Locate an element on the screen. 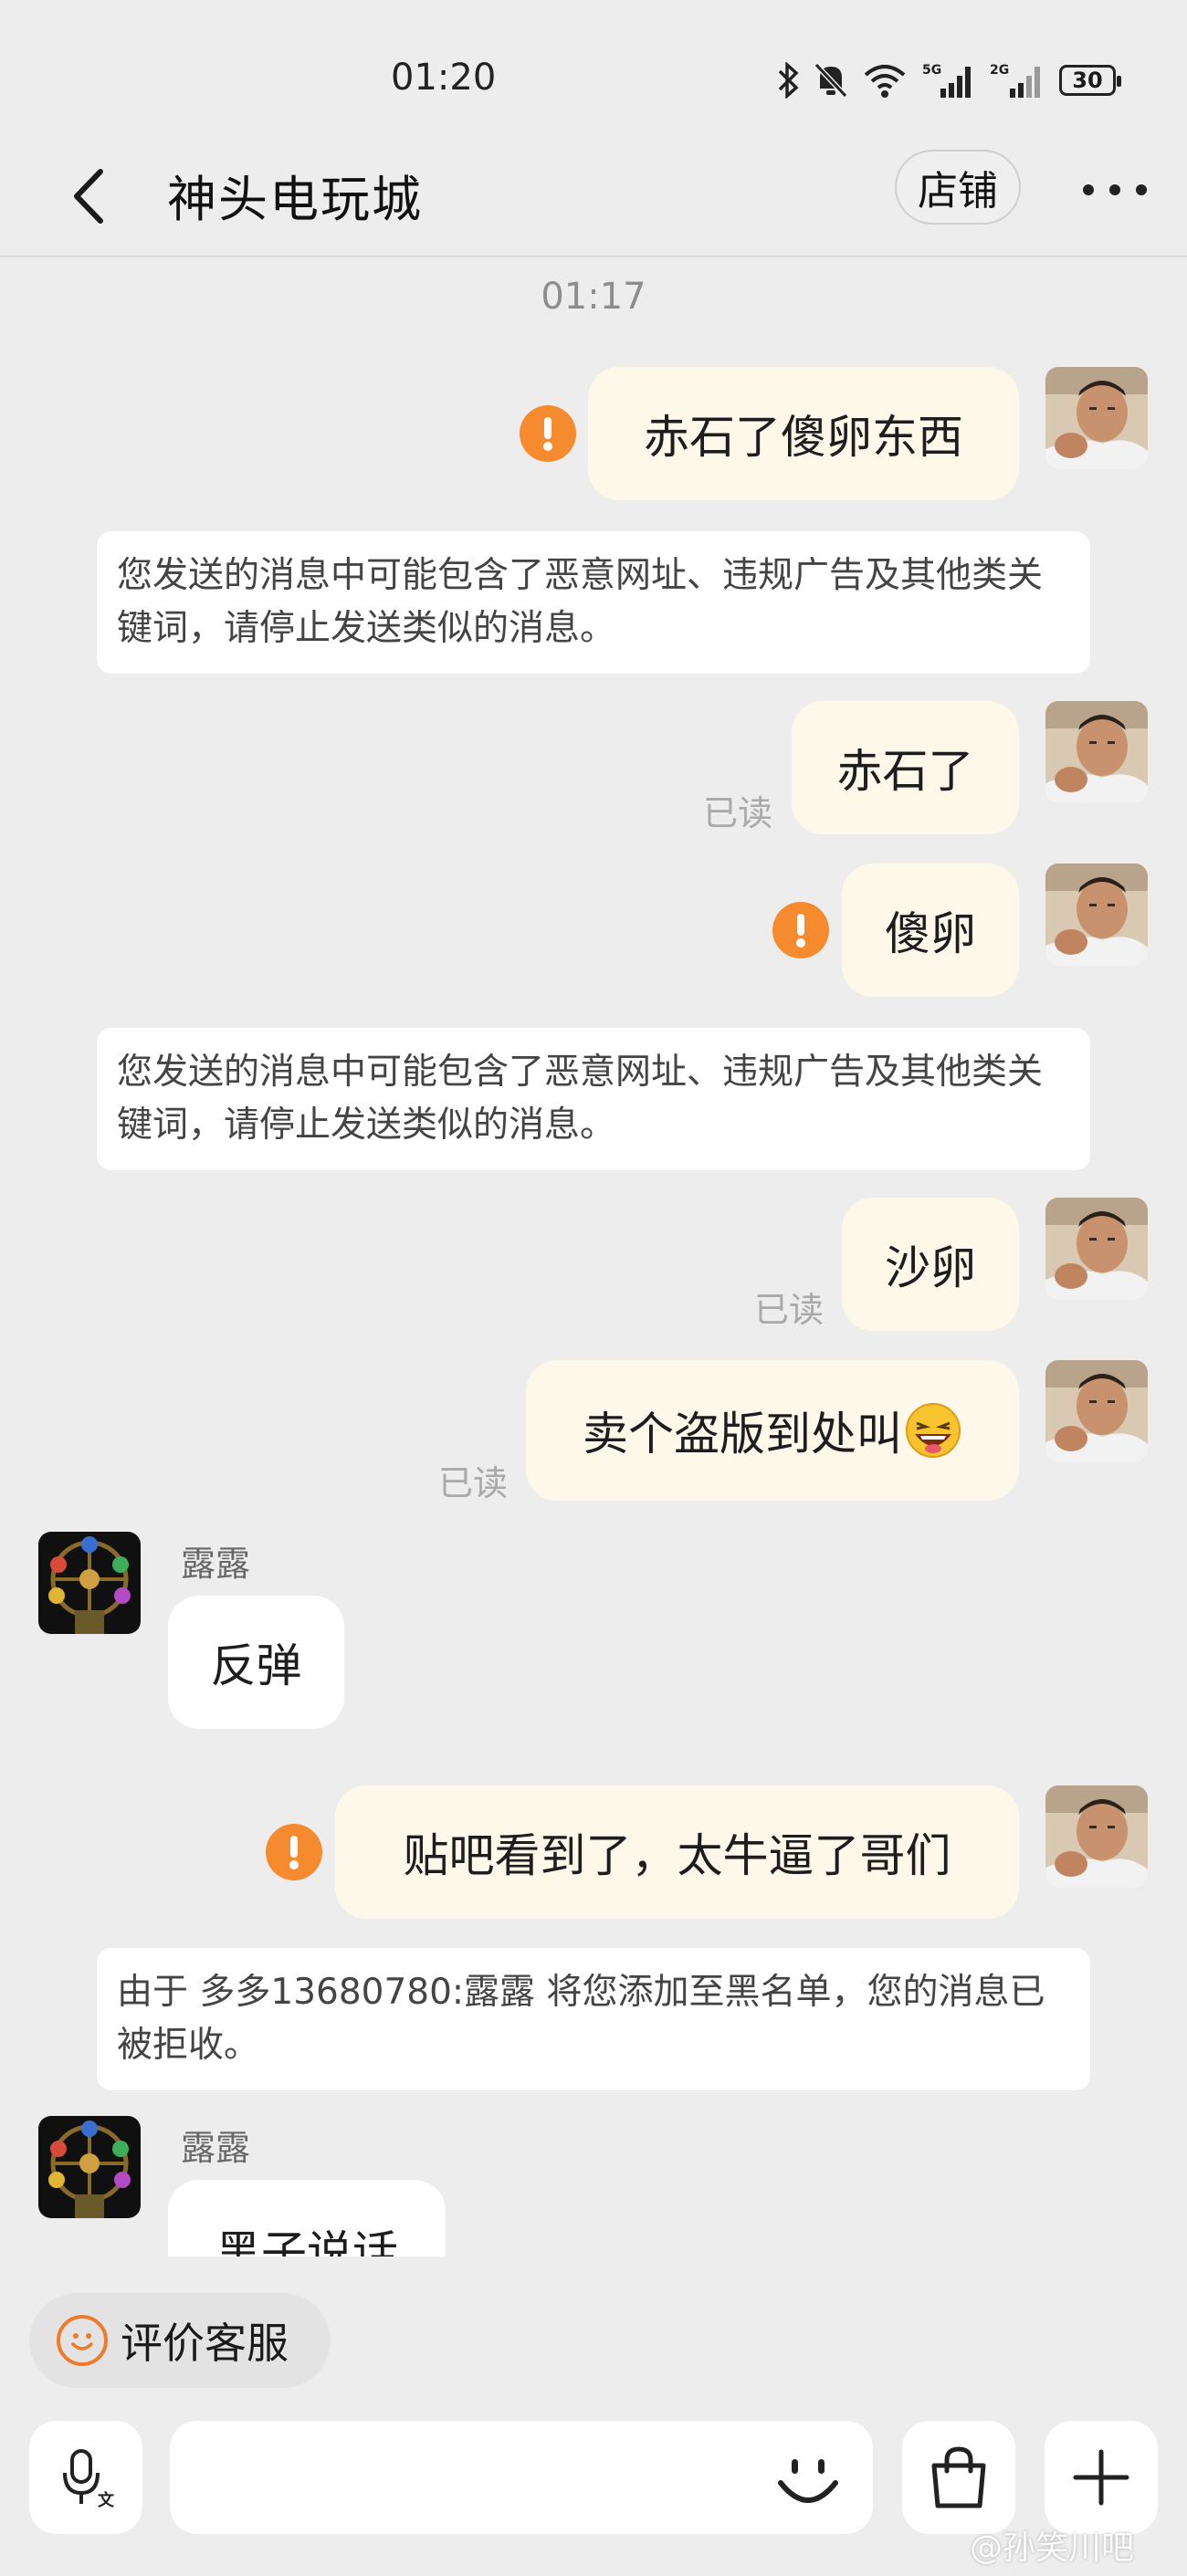  voice-input-button: 文 is located at coordinates (85, 2477).